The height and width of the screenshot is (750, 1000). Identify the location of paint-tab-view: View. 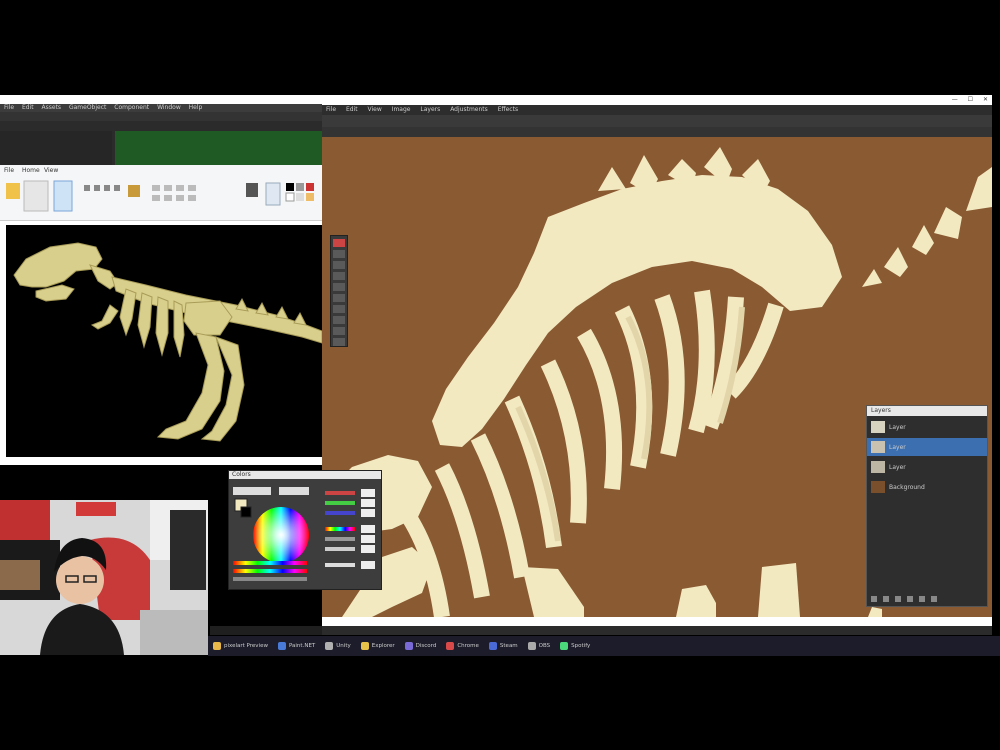
(51, 170).